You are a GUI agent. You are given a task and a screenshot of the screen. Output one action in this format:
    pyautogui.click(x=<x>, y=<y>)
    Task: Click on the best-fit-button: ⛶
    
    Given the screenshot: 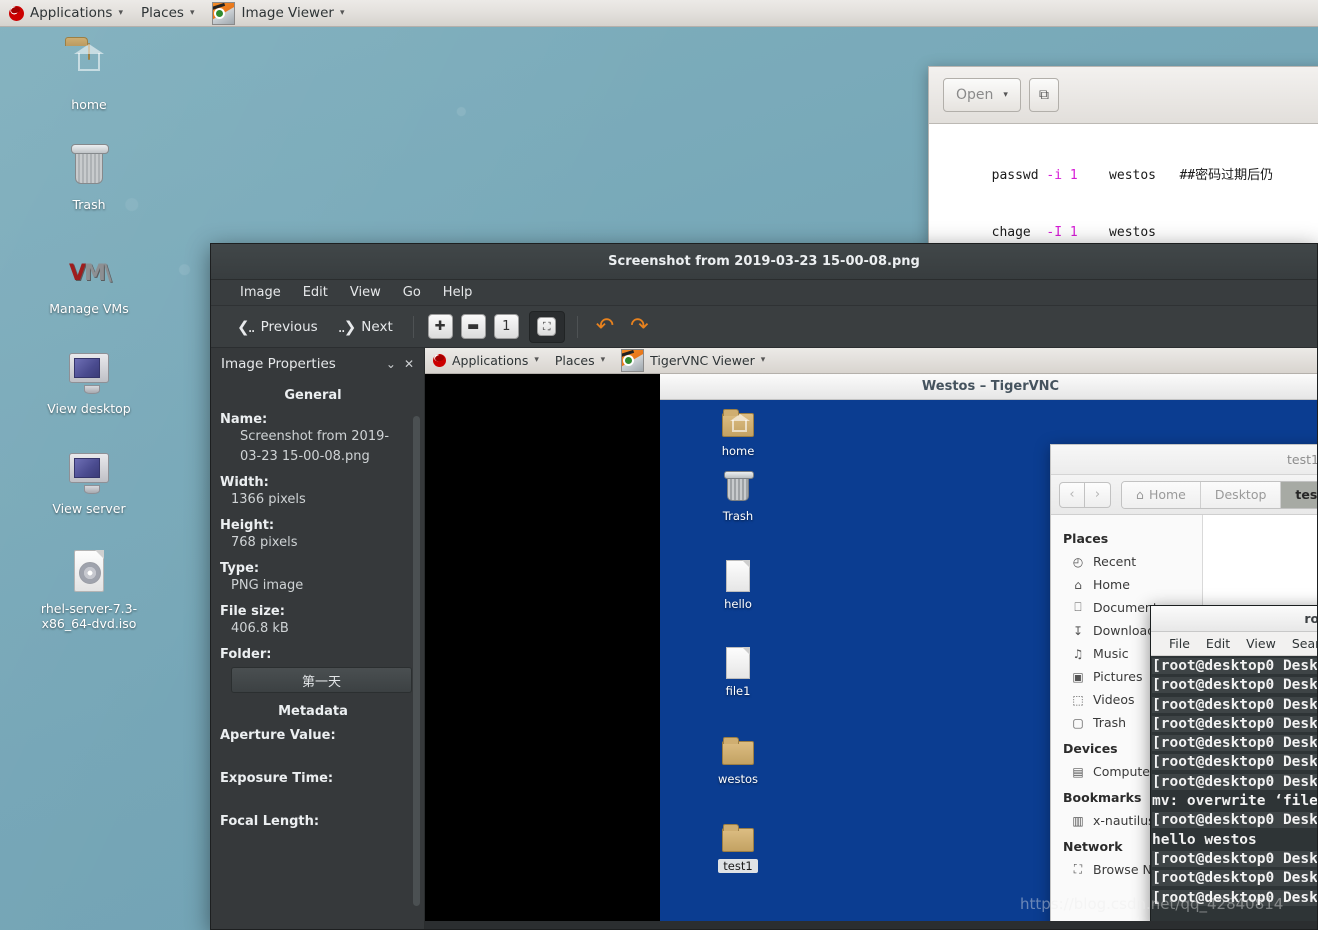 What is the action you would take?
    pyautogui.click(x=546, y=326)
    